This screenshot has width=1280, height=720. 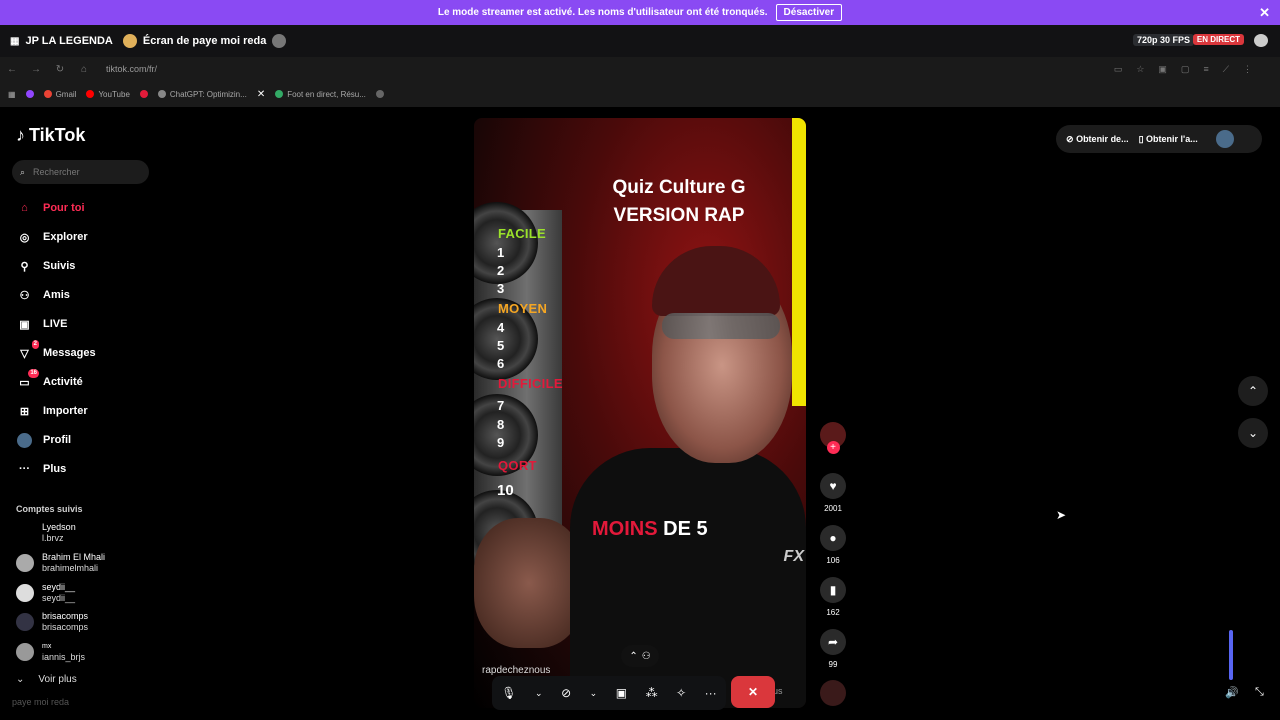 I want to click on nav-explore: ◎ Explorer, so click(x=91, y=237).